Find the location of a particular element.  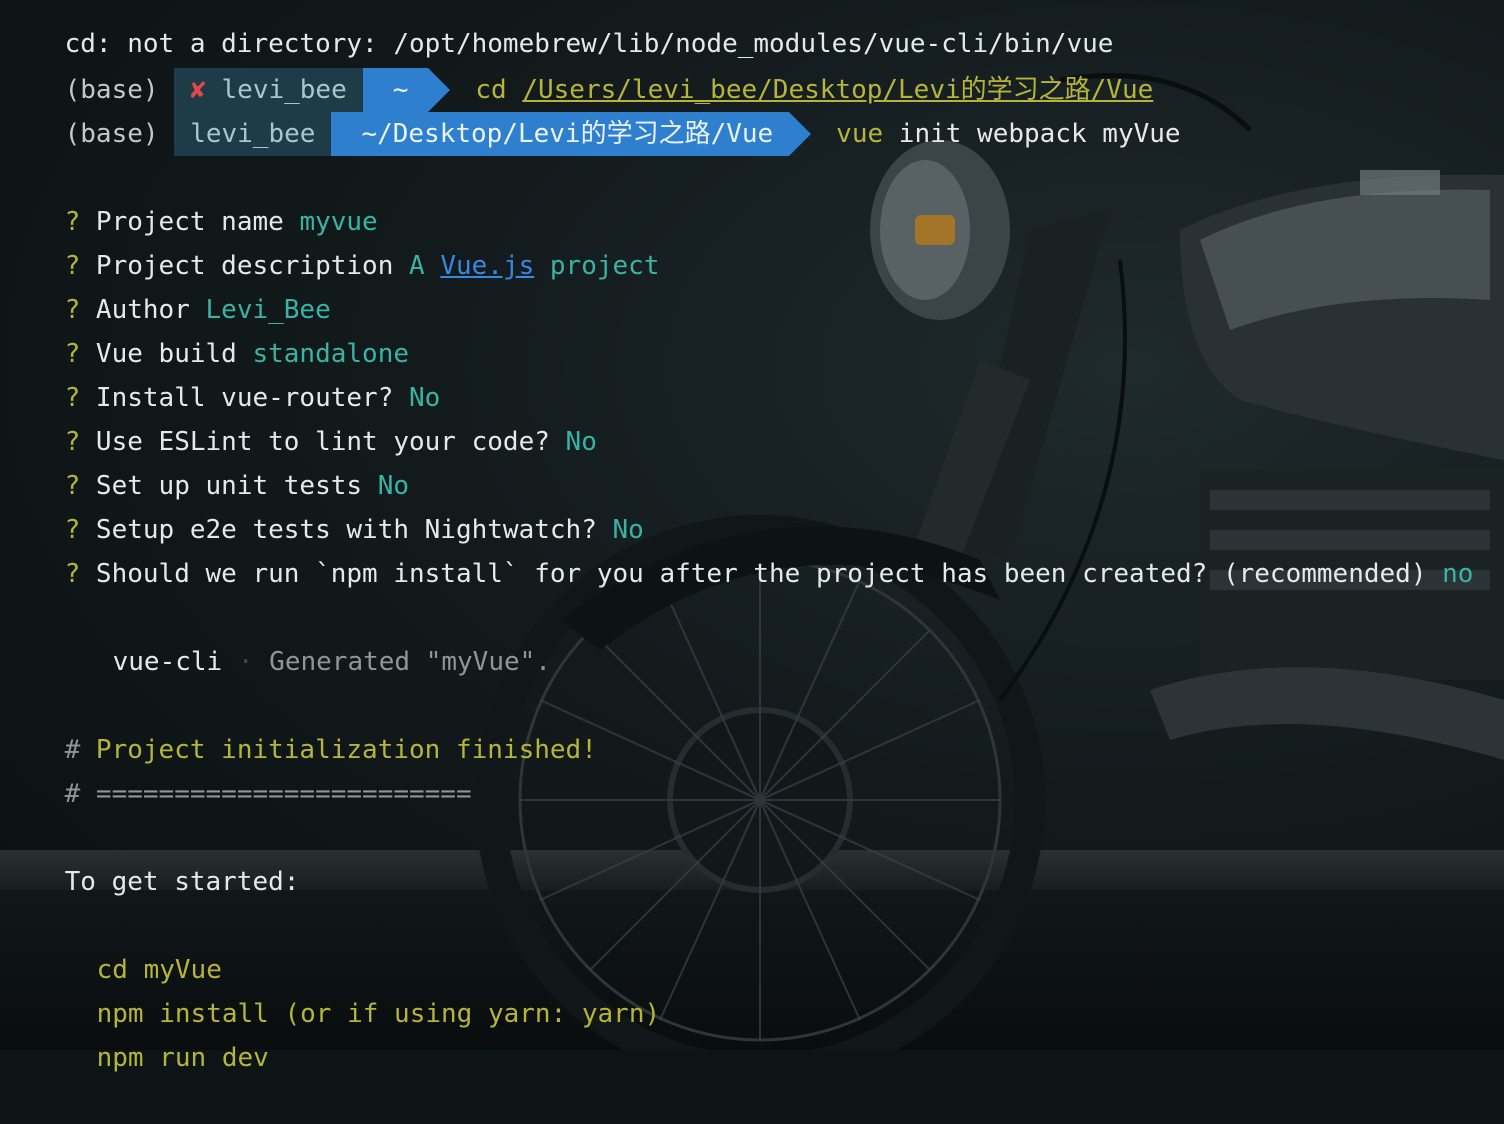

question-line: ? Set up unit tests No is located at coordinates (205, 460).